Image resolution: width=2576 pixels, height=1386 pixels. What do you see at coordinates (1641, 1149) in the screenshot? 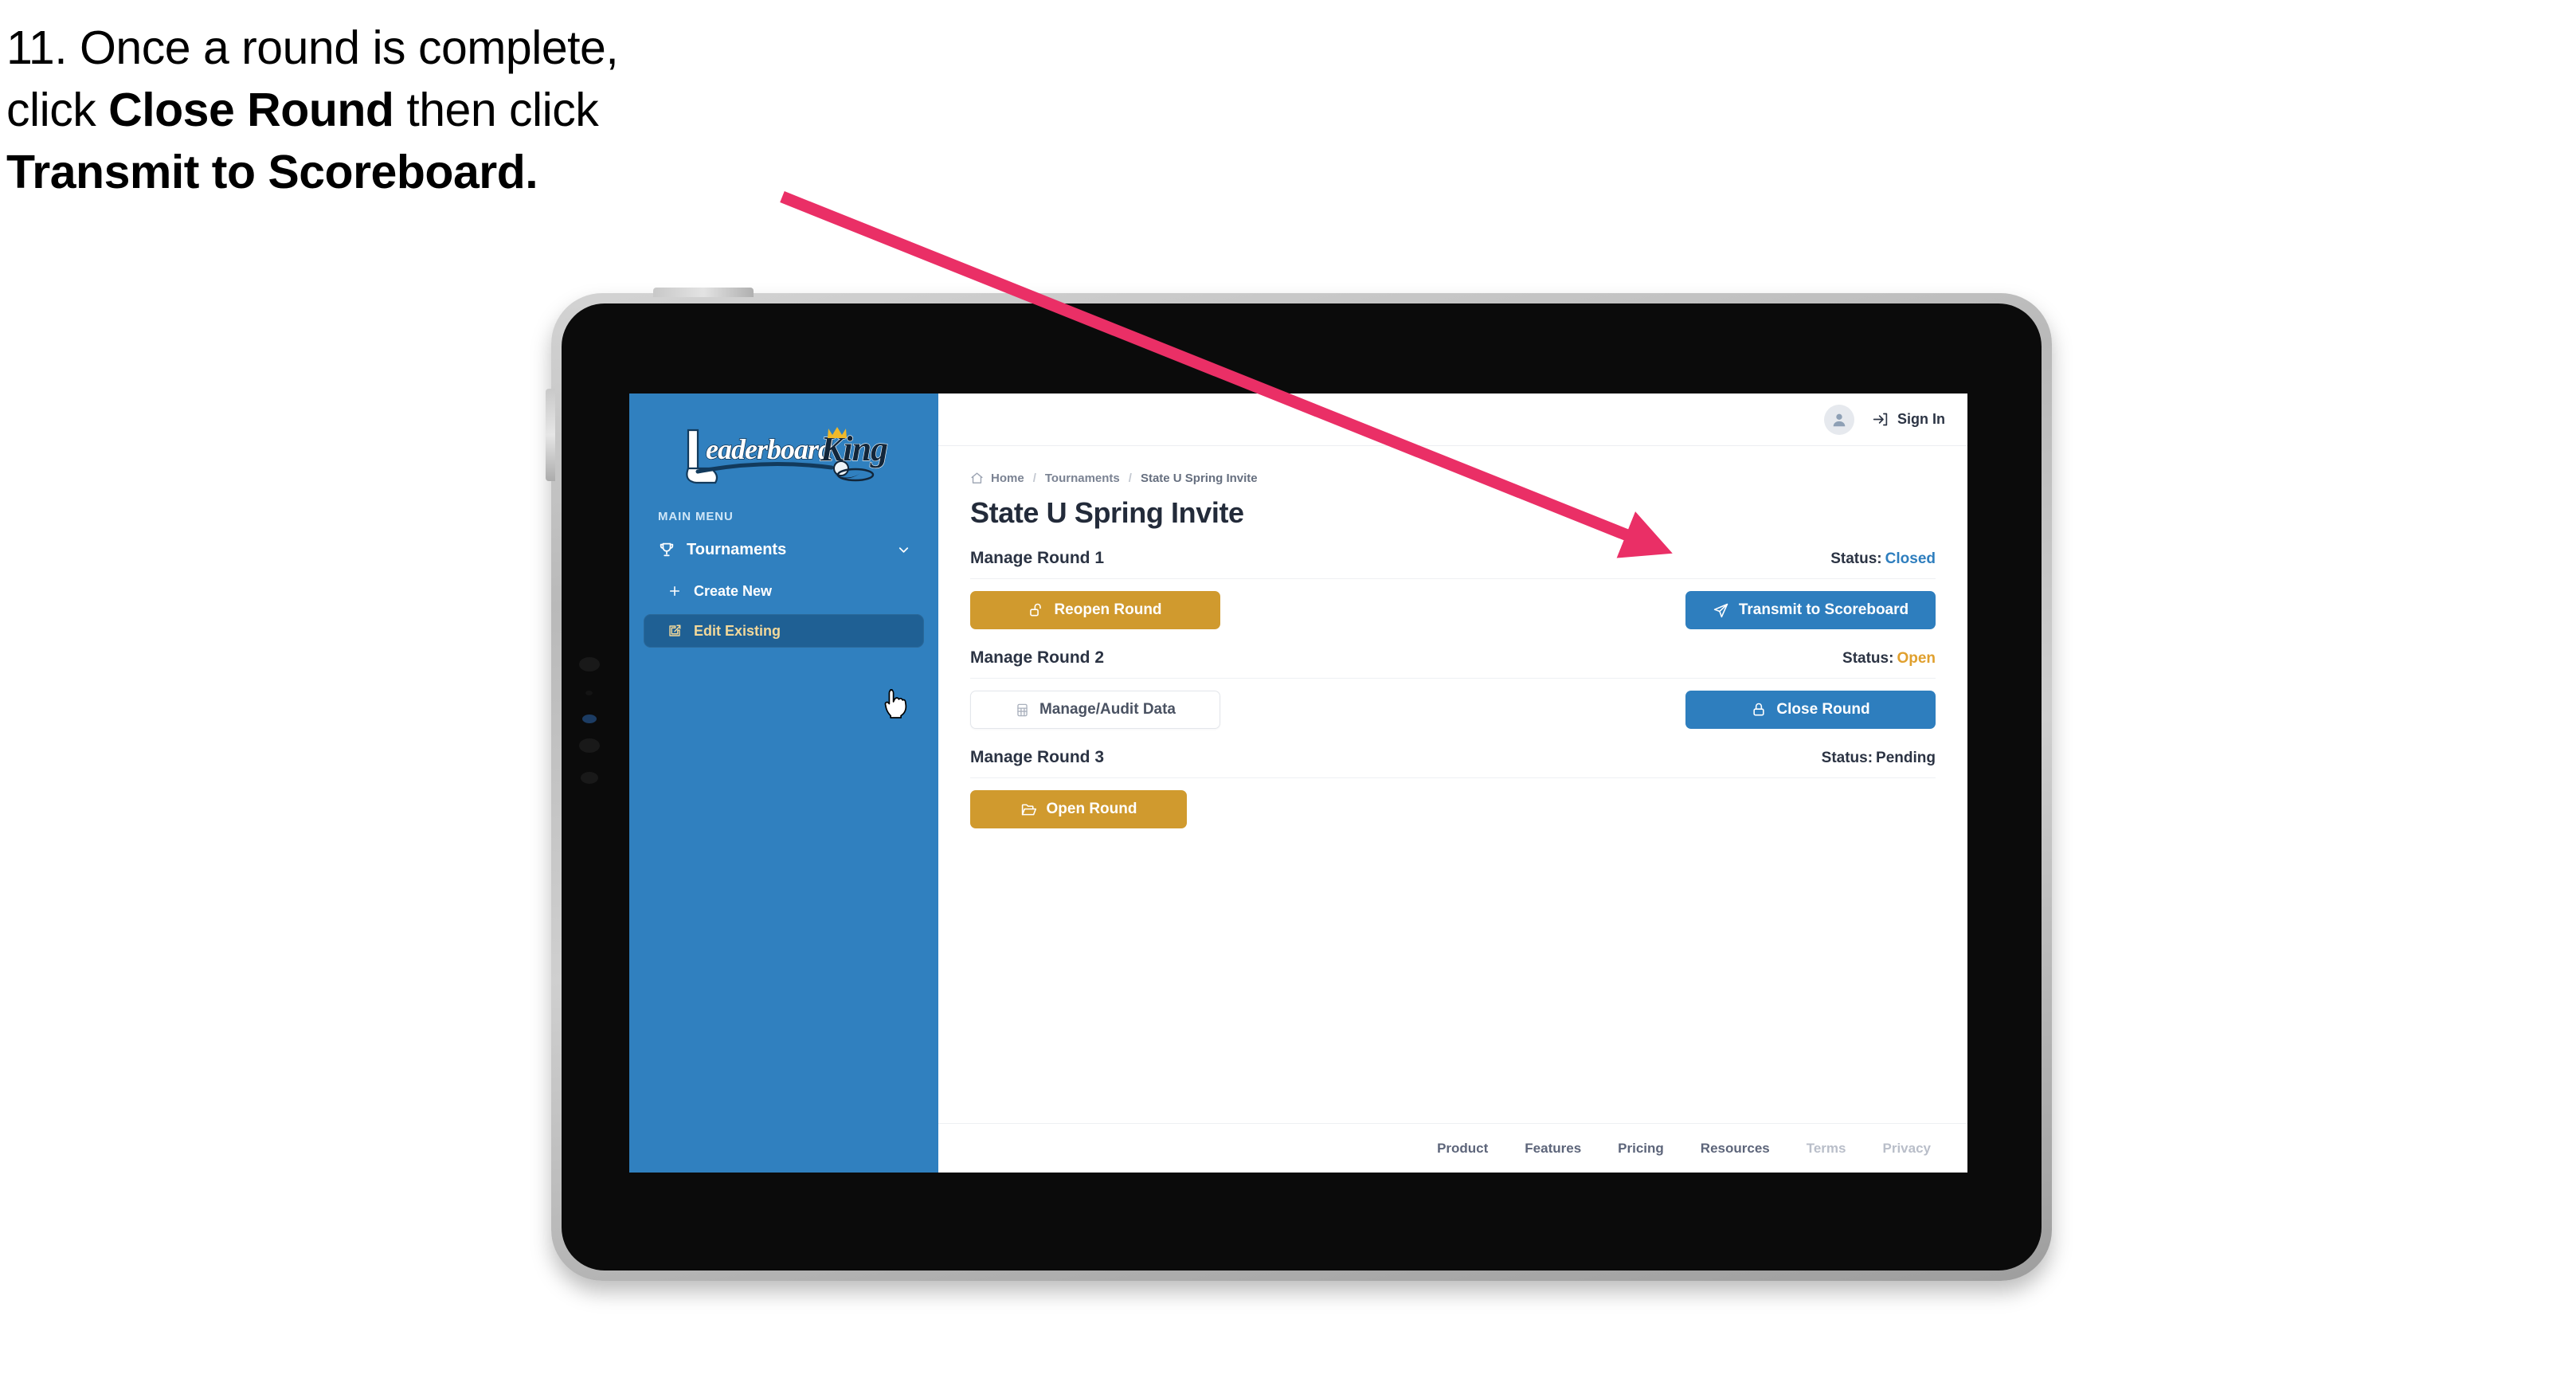
I see `footer-link-pricing: Pricing` at bounding box center [1641, 1149].